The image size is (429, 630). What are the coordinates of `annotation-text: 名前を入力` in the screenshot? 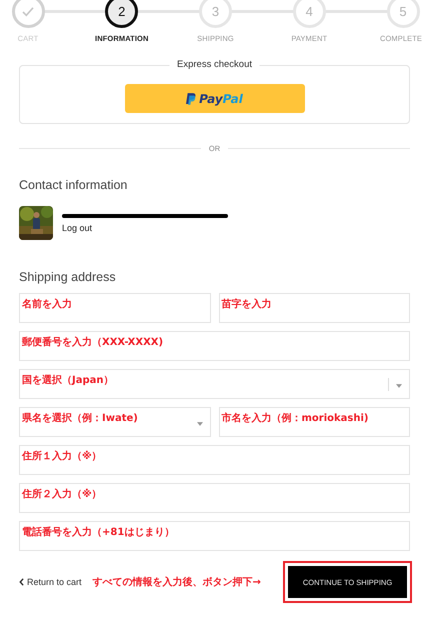 It's located at (47, 304).